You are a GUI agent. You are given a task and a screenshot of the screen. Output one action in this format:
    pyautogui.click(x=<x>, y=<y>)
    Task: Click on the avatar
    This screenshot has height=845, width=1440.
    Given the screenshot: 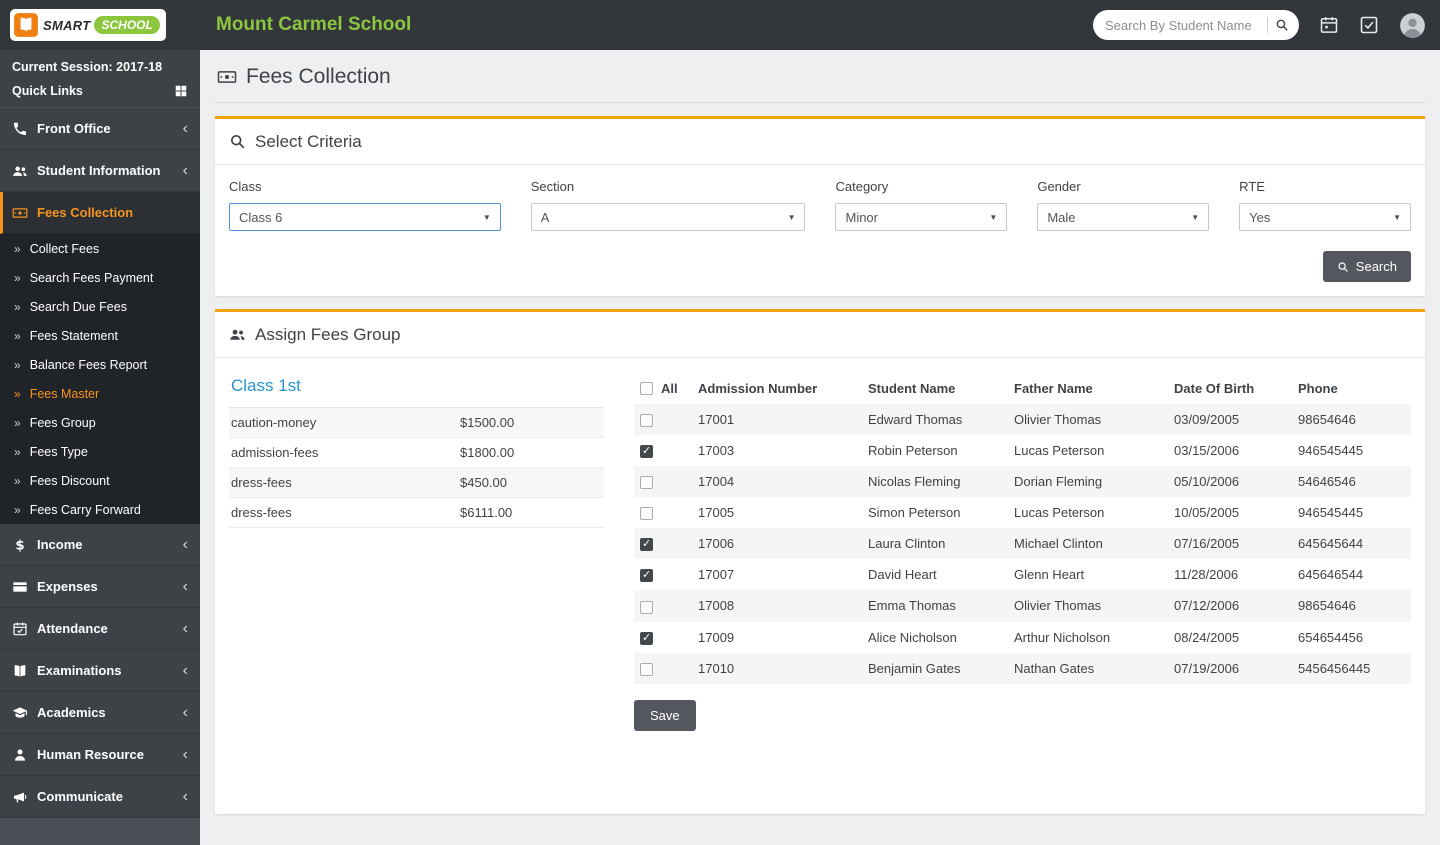 What is the action you would take?
    pyautogui.click(x=1412, y=25)
    